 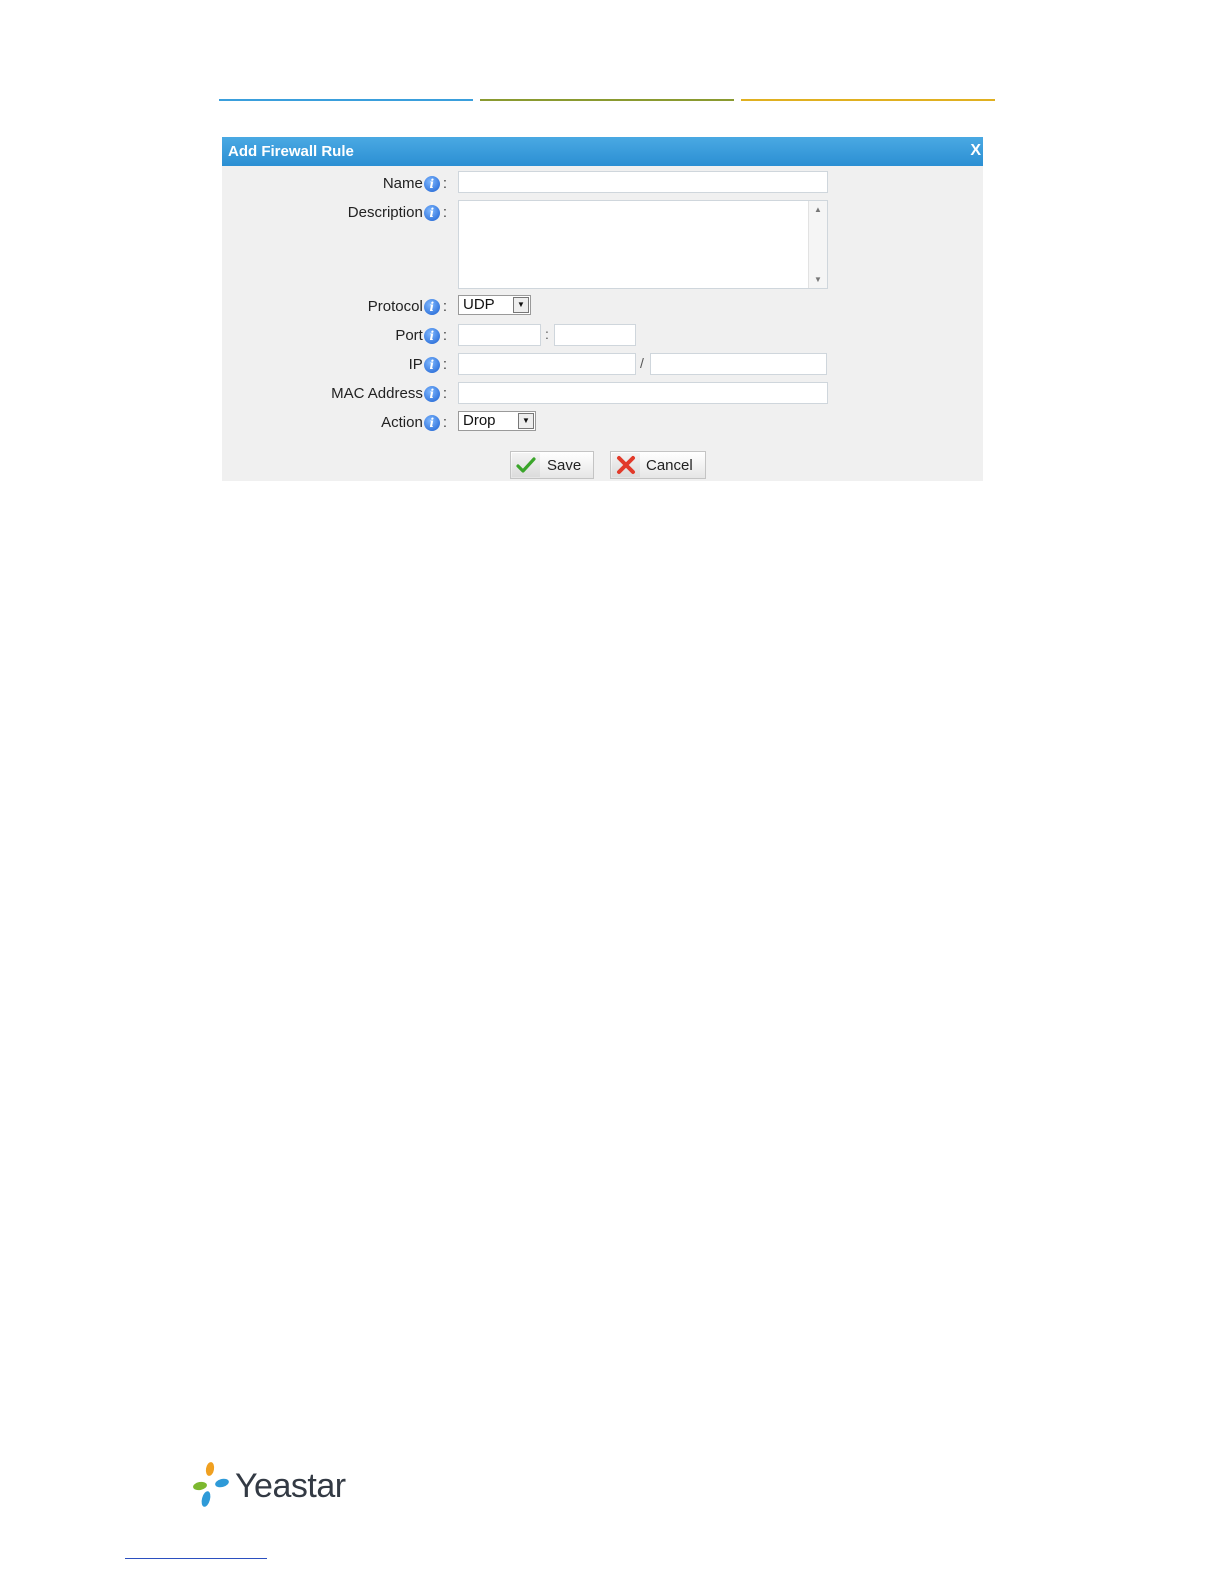 I want to click on port-label: Port i:, so click(x=421, y=335).